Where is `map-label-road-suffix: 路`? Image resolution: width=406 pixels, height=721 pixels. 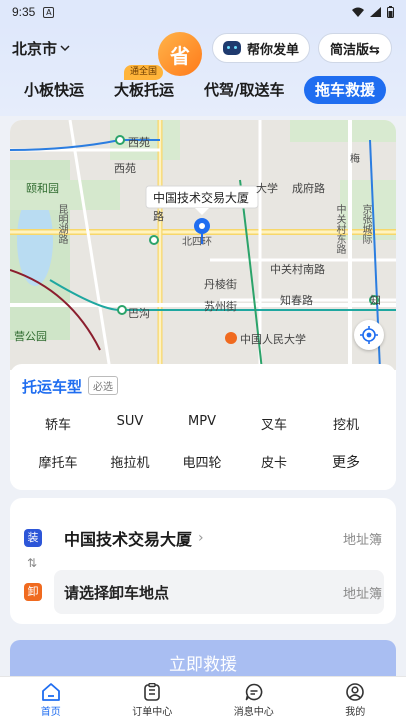 map-label-road-suffix: 路 is located at coordinates (158, 216).